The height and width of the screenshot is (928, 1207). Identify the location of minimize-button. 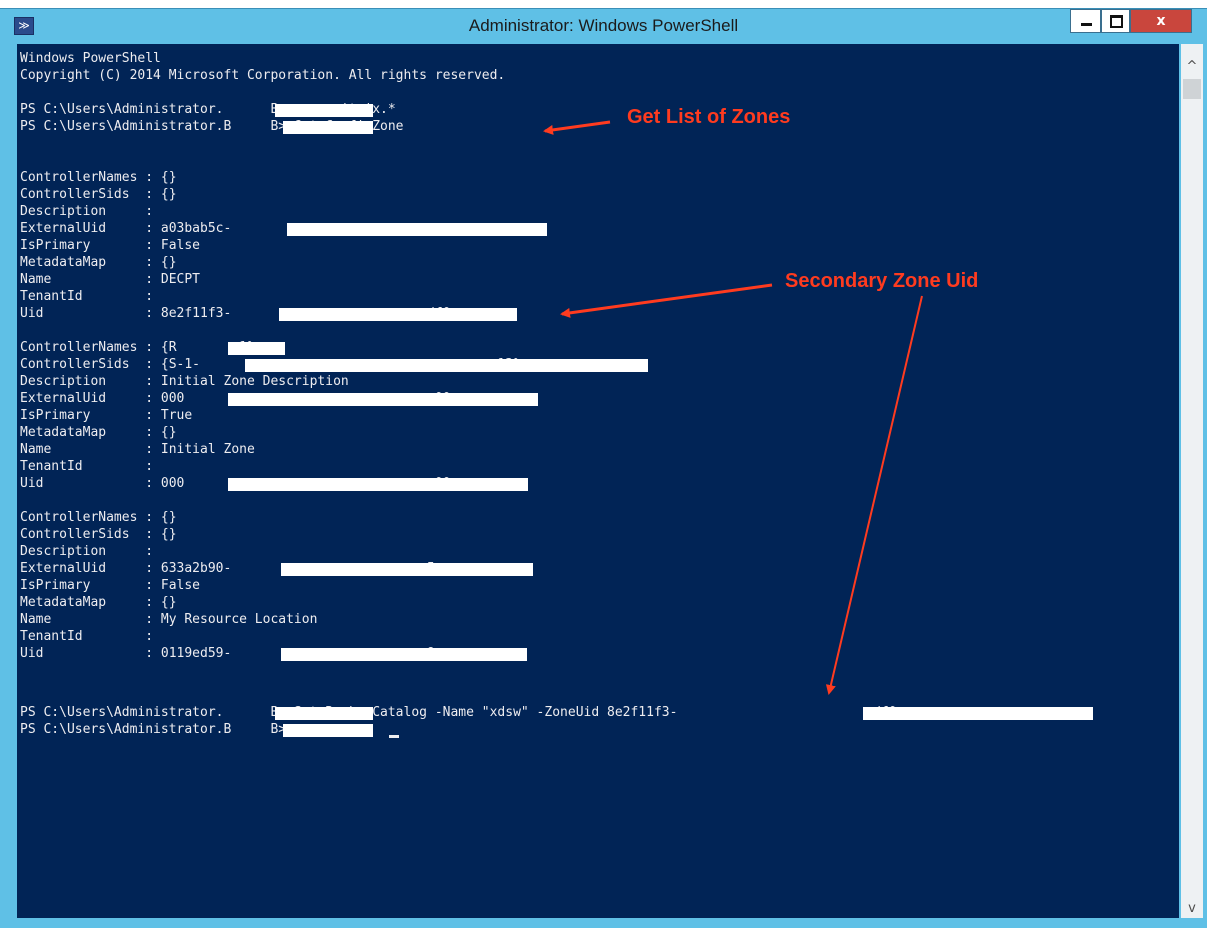
(1085, 21).